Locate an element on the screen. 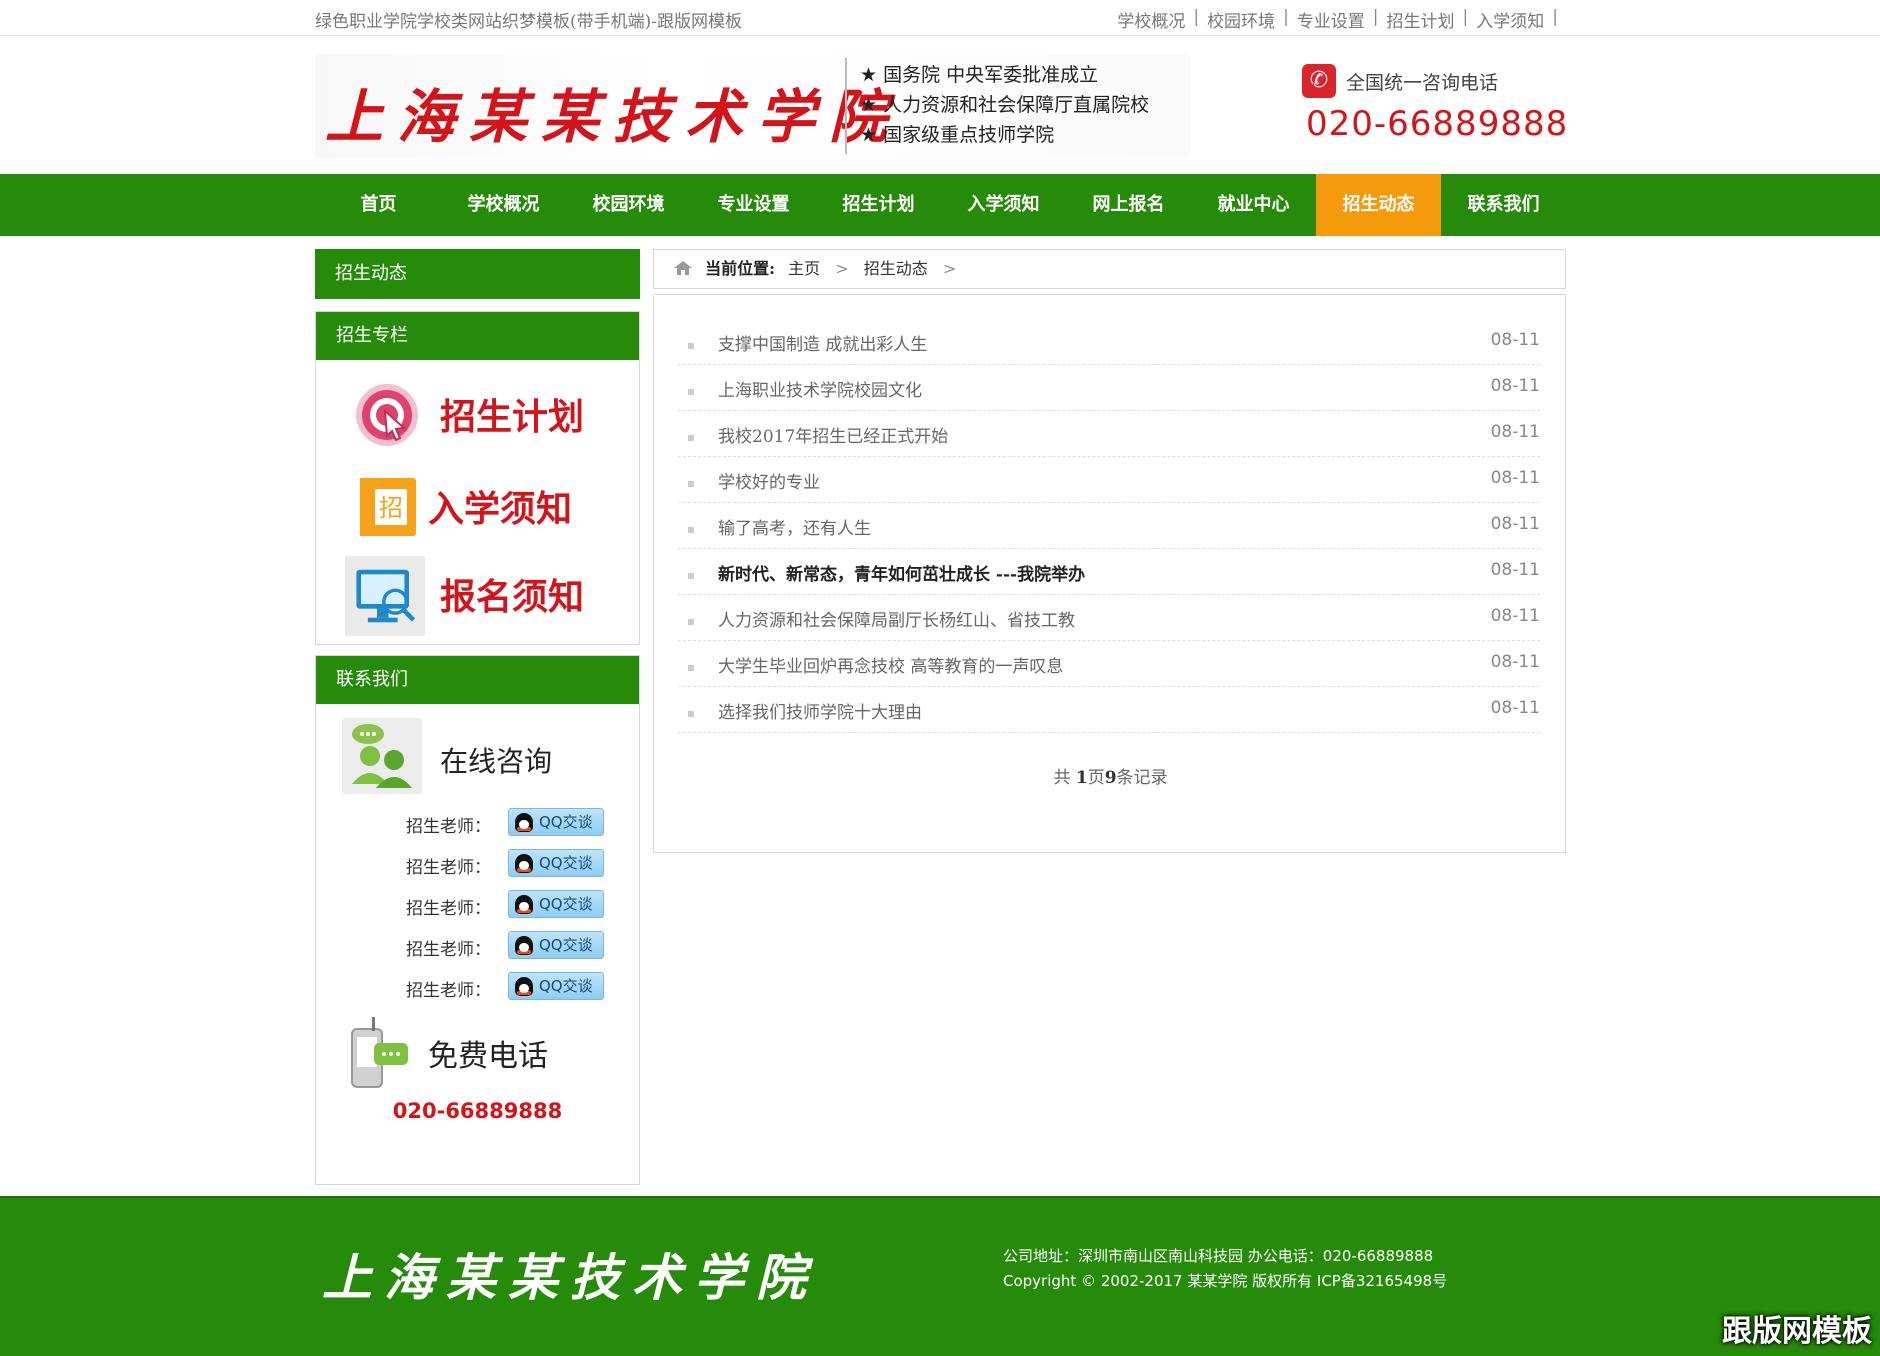 The height and width of the screenshot is (1356, 1880). news-item: 我校2017年招生已经正式开始 08-11 is located at coordinates (1109, 434).